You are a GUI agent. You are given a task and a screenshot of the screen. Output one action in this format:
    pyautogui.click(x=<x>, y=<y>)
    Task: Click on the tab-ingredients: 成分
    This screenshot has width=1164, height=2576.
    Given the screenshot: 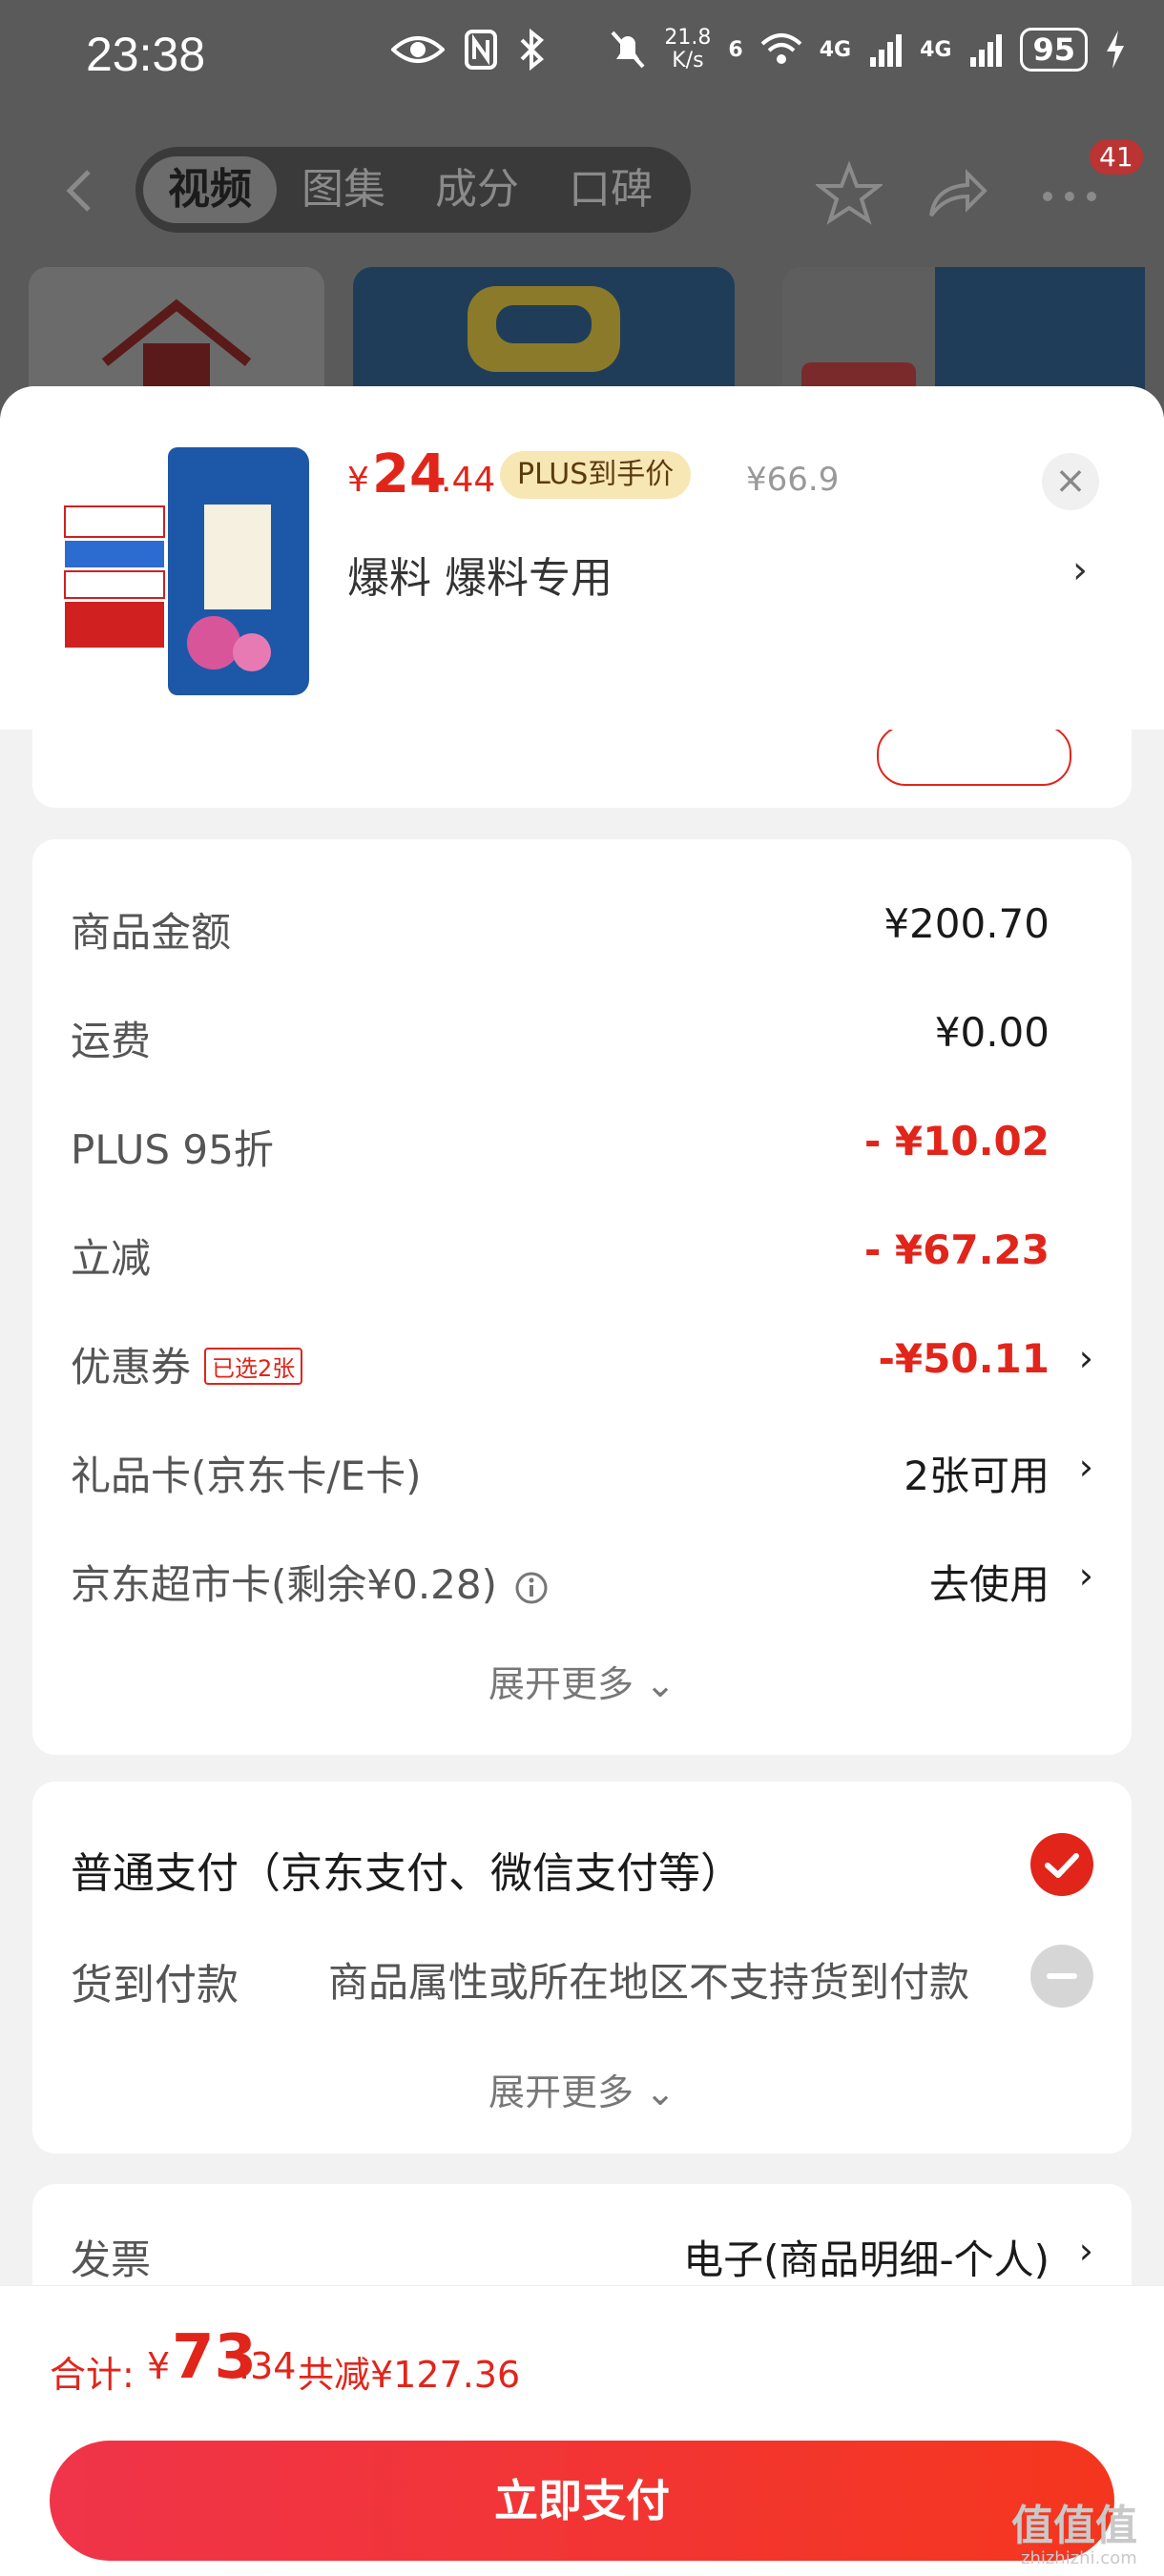 What is the action you would take?
    pyautogui.click(x=477, y=189)
    